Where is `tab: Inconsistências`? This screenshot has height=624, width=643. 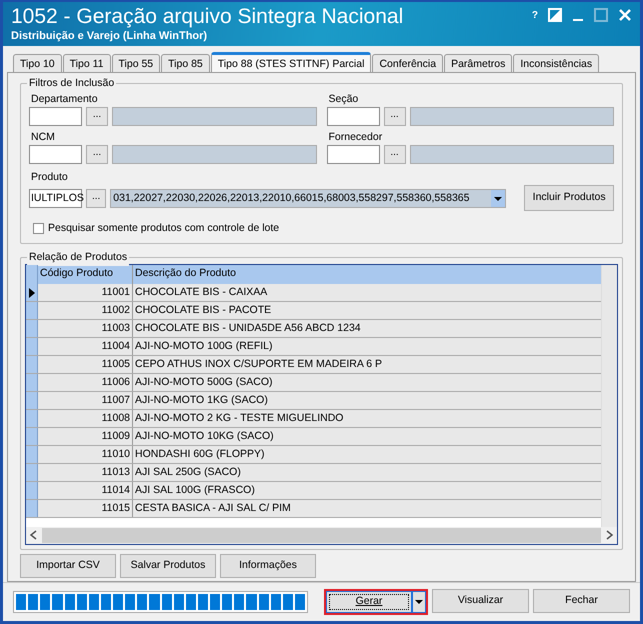 tab: Inconsistências is located at coordinates (556, 63).